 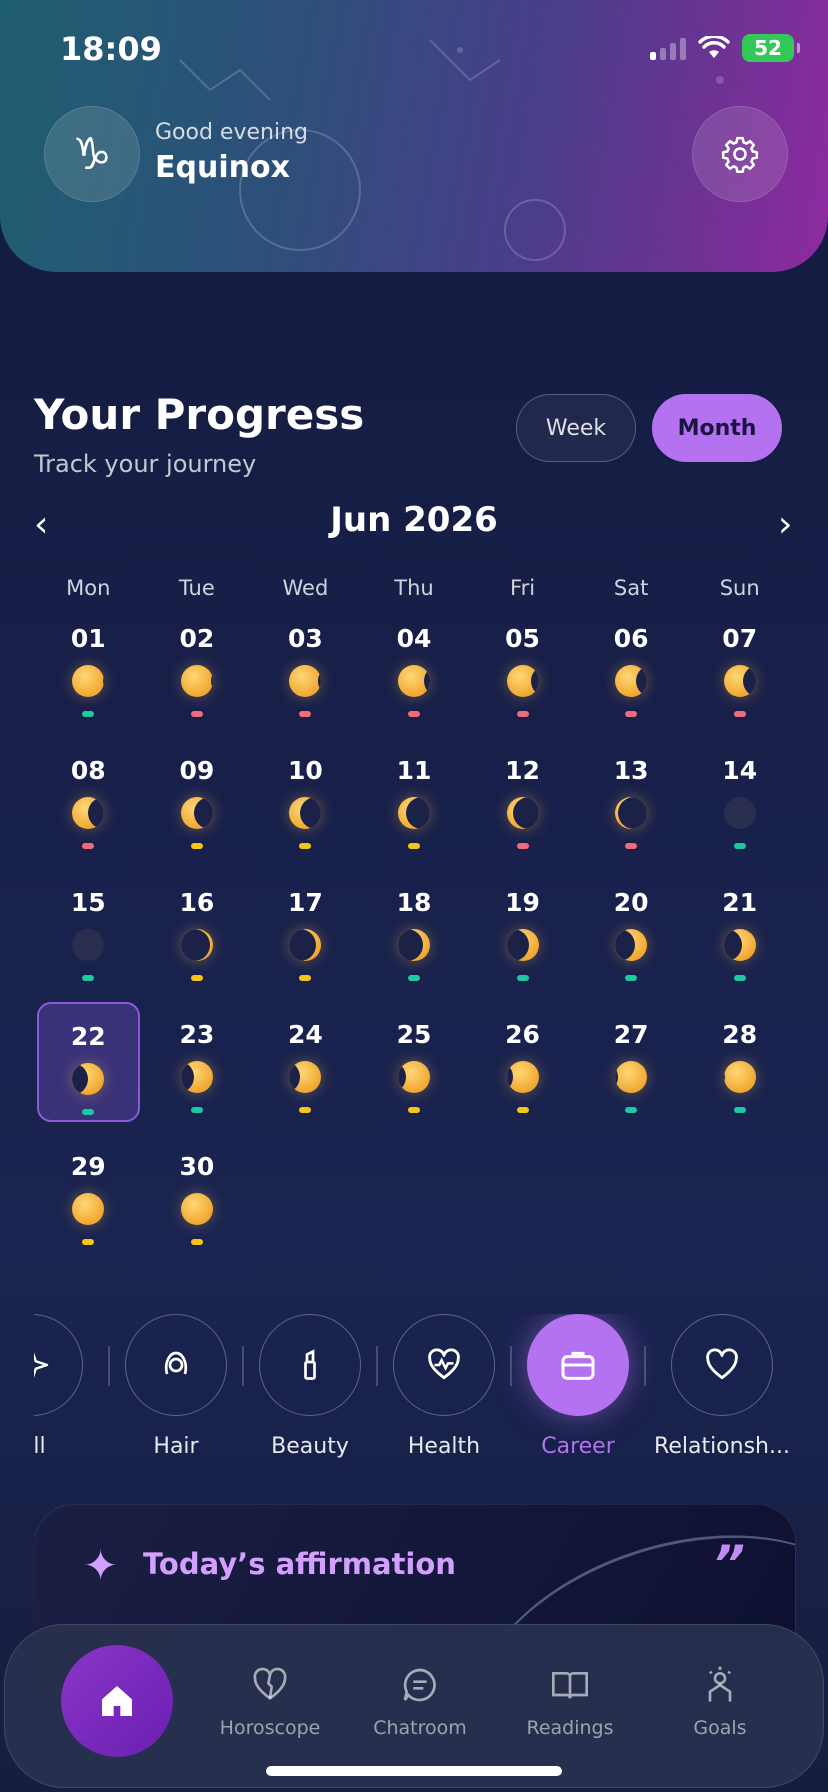 I want to click on calendar-day: 05, so click(x=522, y=666).